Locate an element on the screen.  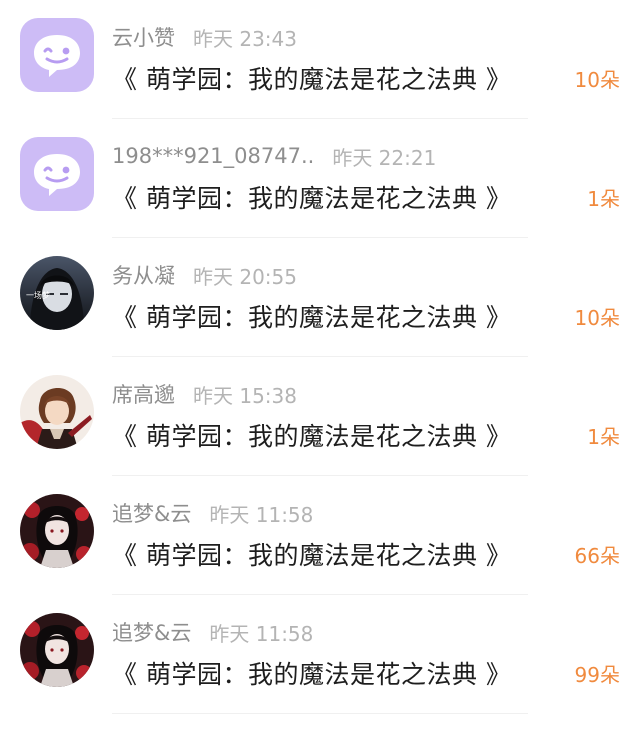
timestamp: 昨天 15:38 is located at coordinates (245, 395).